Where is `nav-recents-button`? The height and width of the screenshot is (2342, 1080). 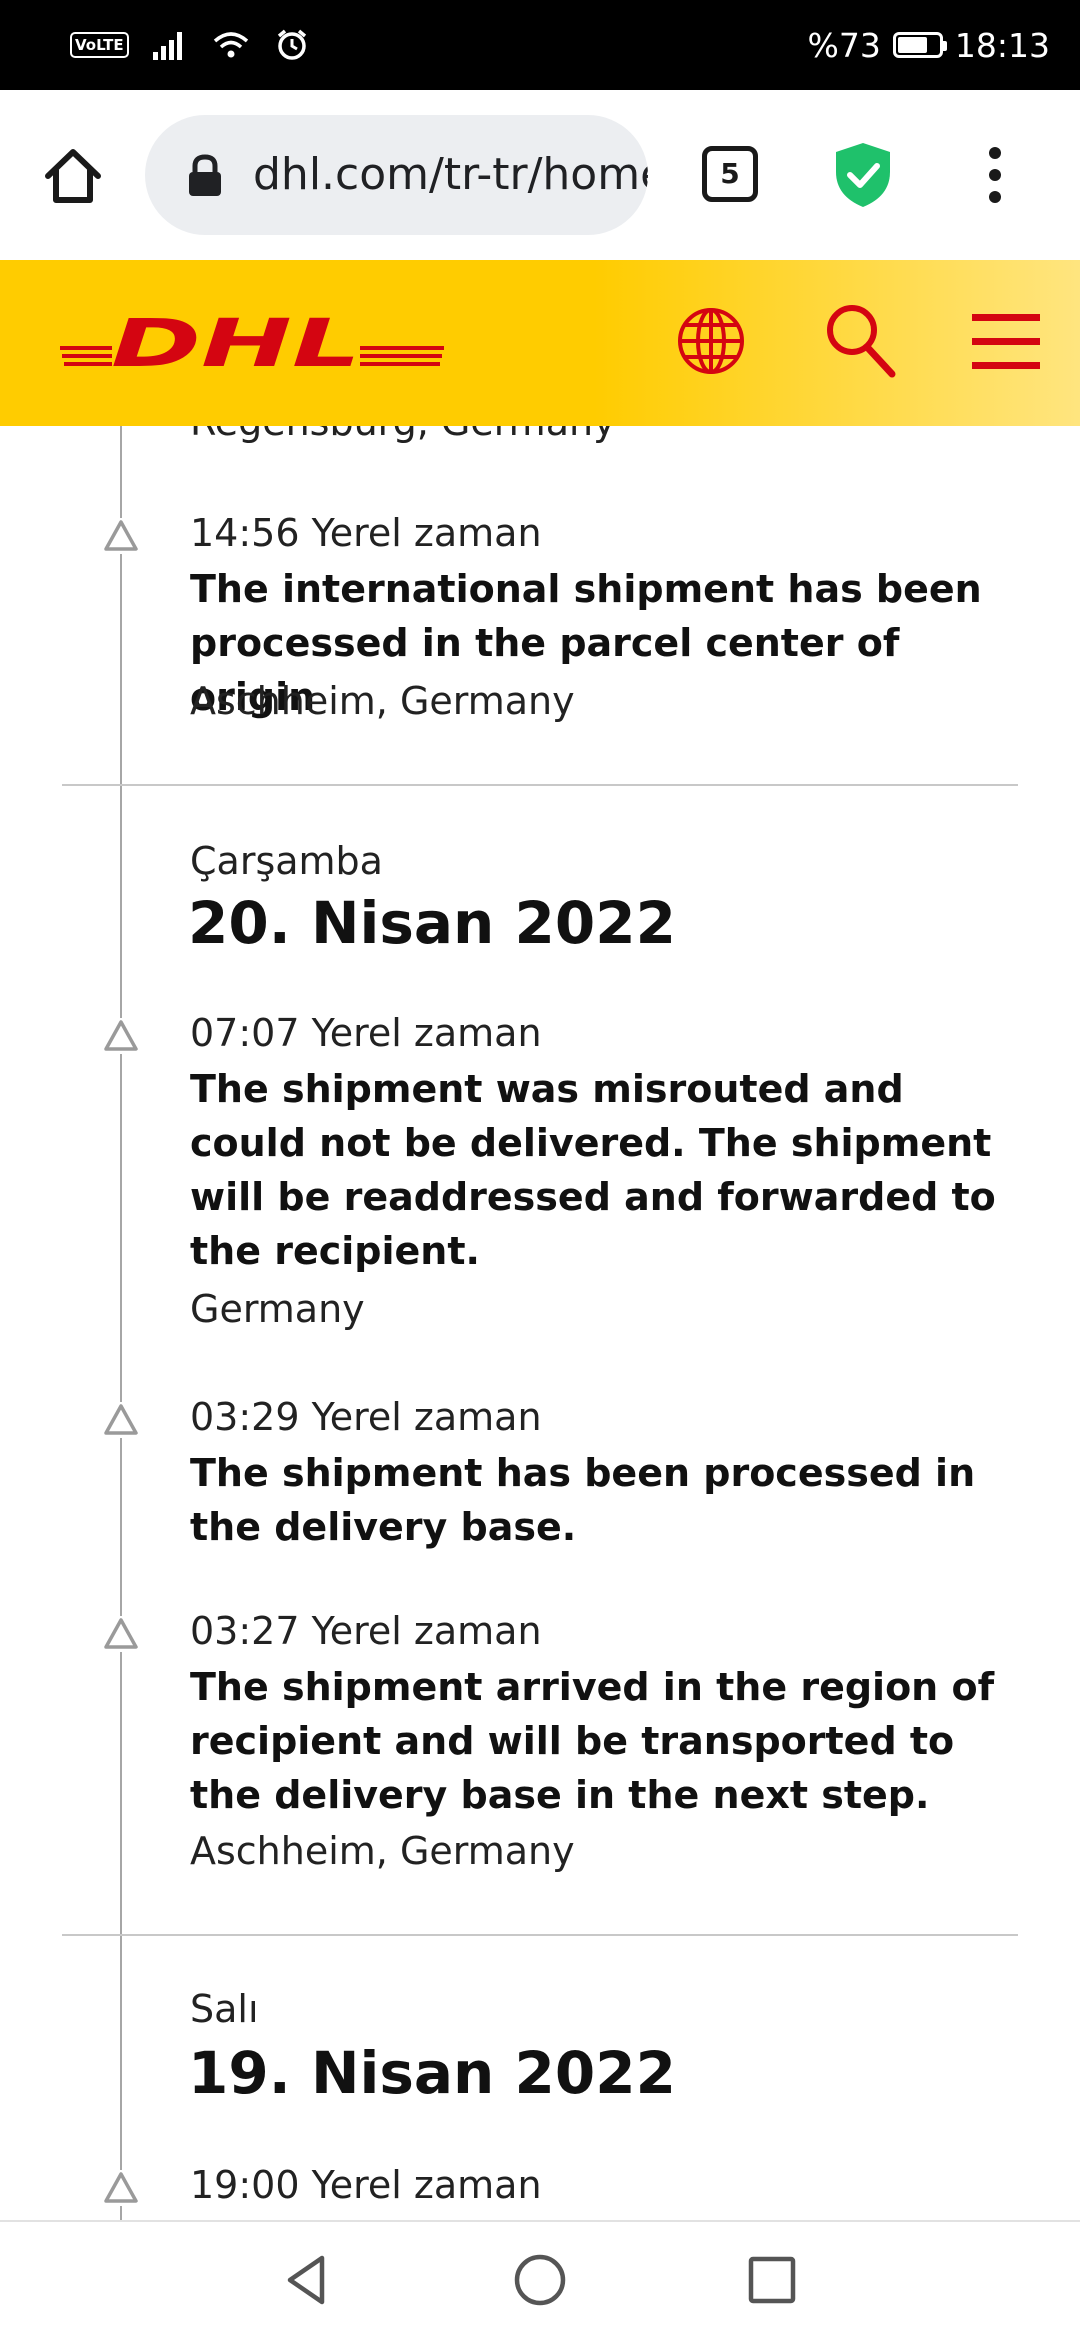
nav-recents-button is located at coordinates (772, 2280).